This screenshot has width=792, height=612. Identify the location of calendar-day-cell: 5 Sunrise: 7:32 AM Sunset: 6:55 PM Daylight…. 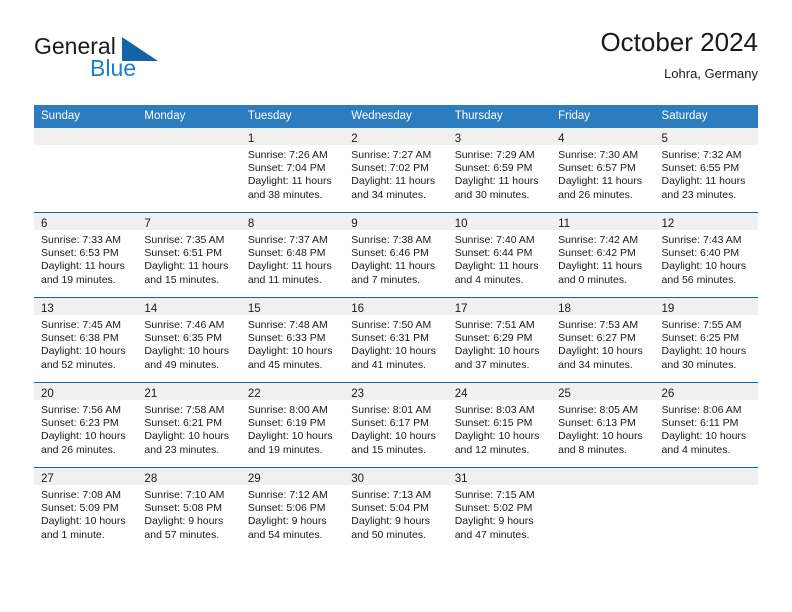
(706, 170).